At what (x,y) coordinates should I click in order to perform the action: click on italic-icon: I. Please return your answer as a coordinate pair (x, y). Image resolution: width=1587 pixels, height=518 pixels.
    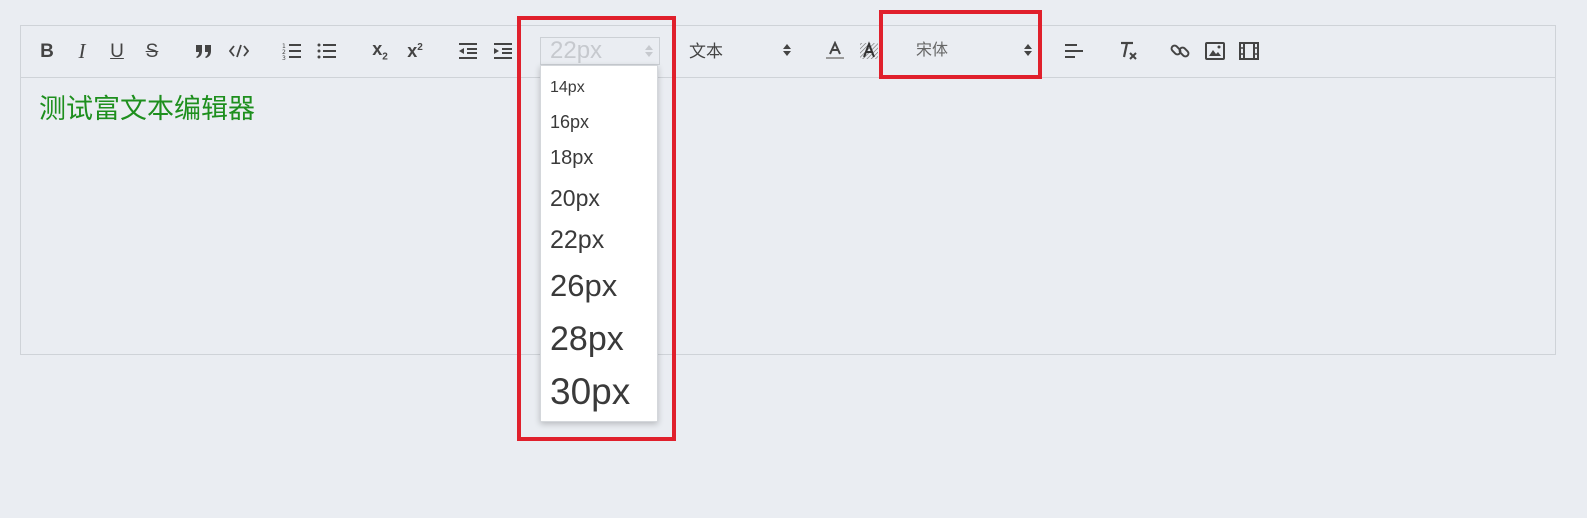
    Looking at the image, I should click on (82, 50).